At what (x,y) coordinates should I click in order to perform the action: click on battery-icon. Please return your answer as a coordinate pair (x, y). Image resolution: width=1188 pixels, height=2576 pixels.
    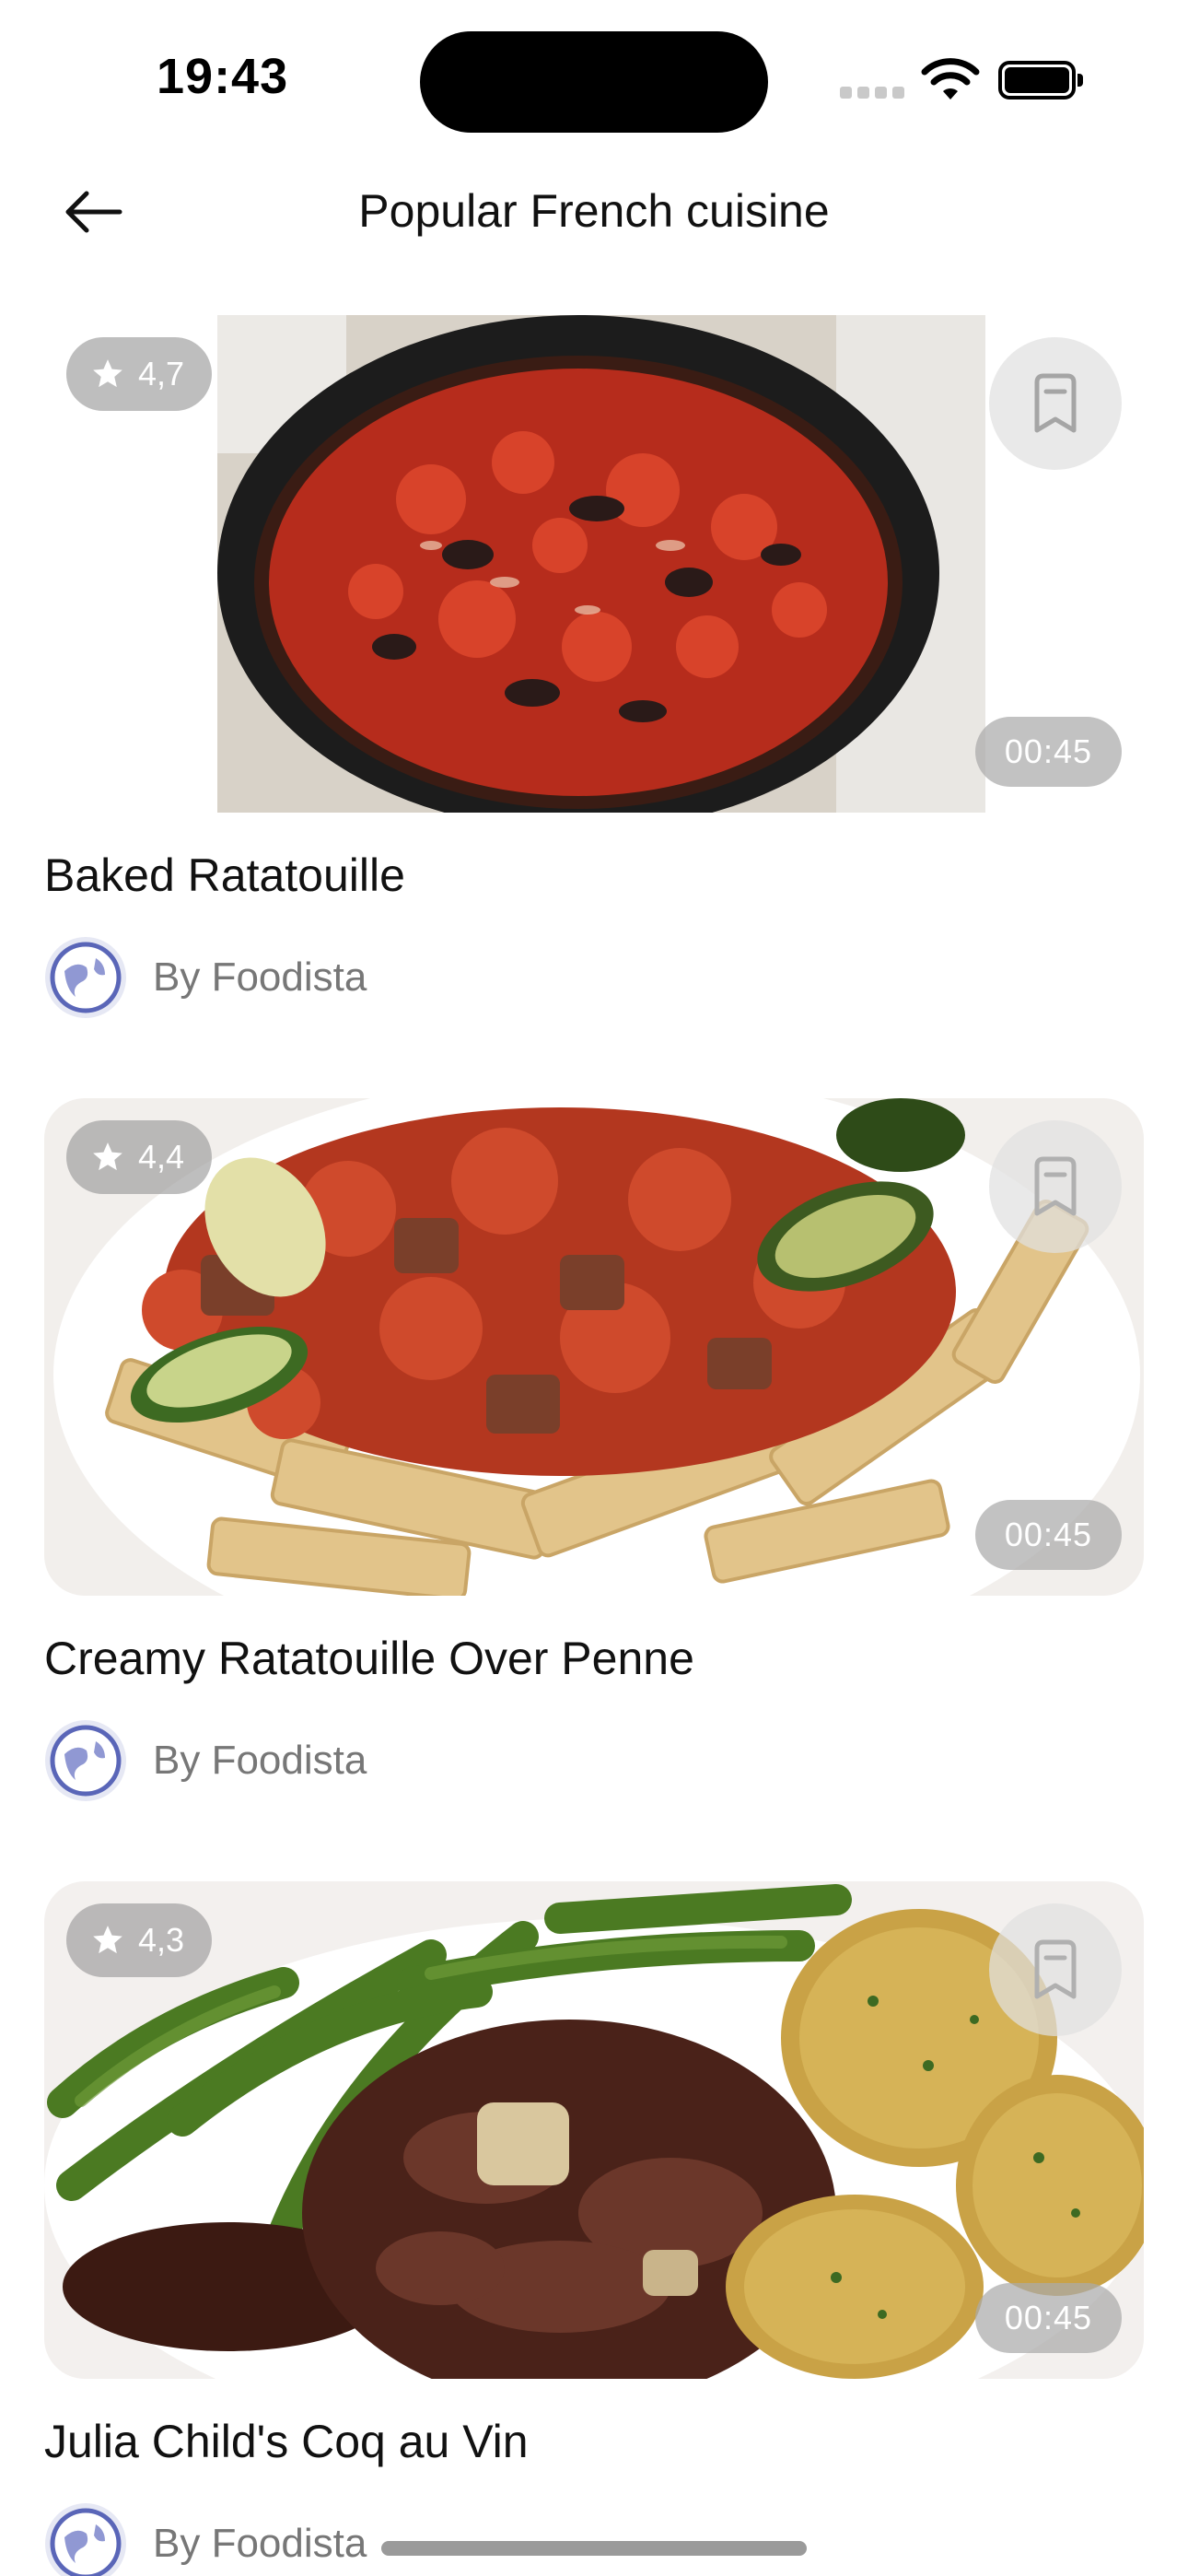
    Looking at the image, I should click on (1040, 80).